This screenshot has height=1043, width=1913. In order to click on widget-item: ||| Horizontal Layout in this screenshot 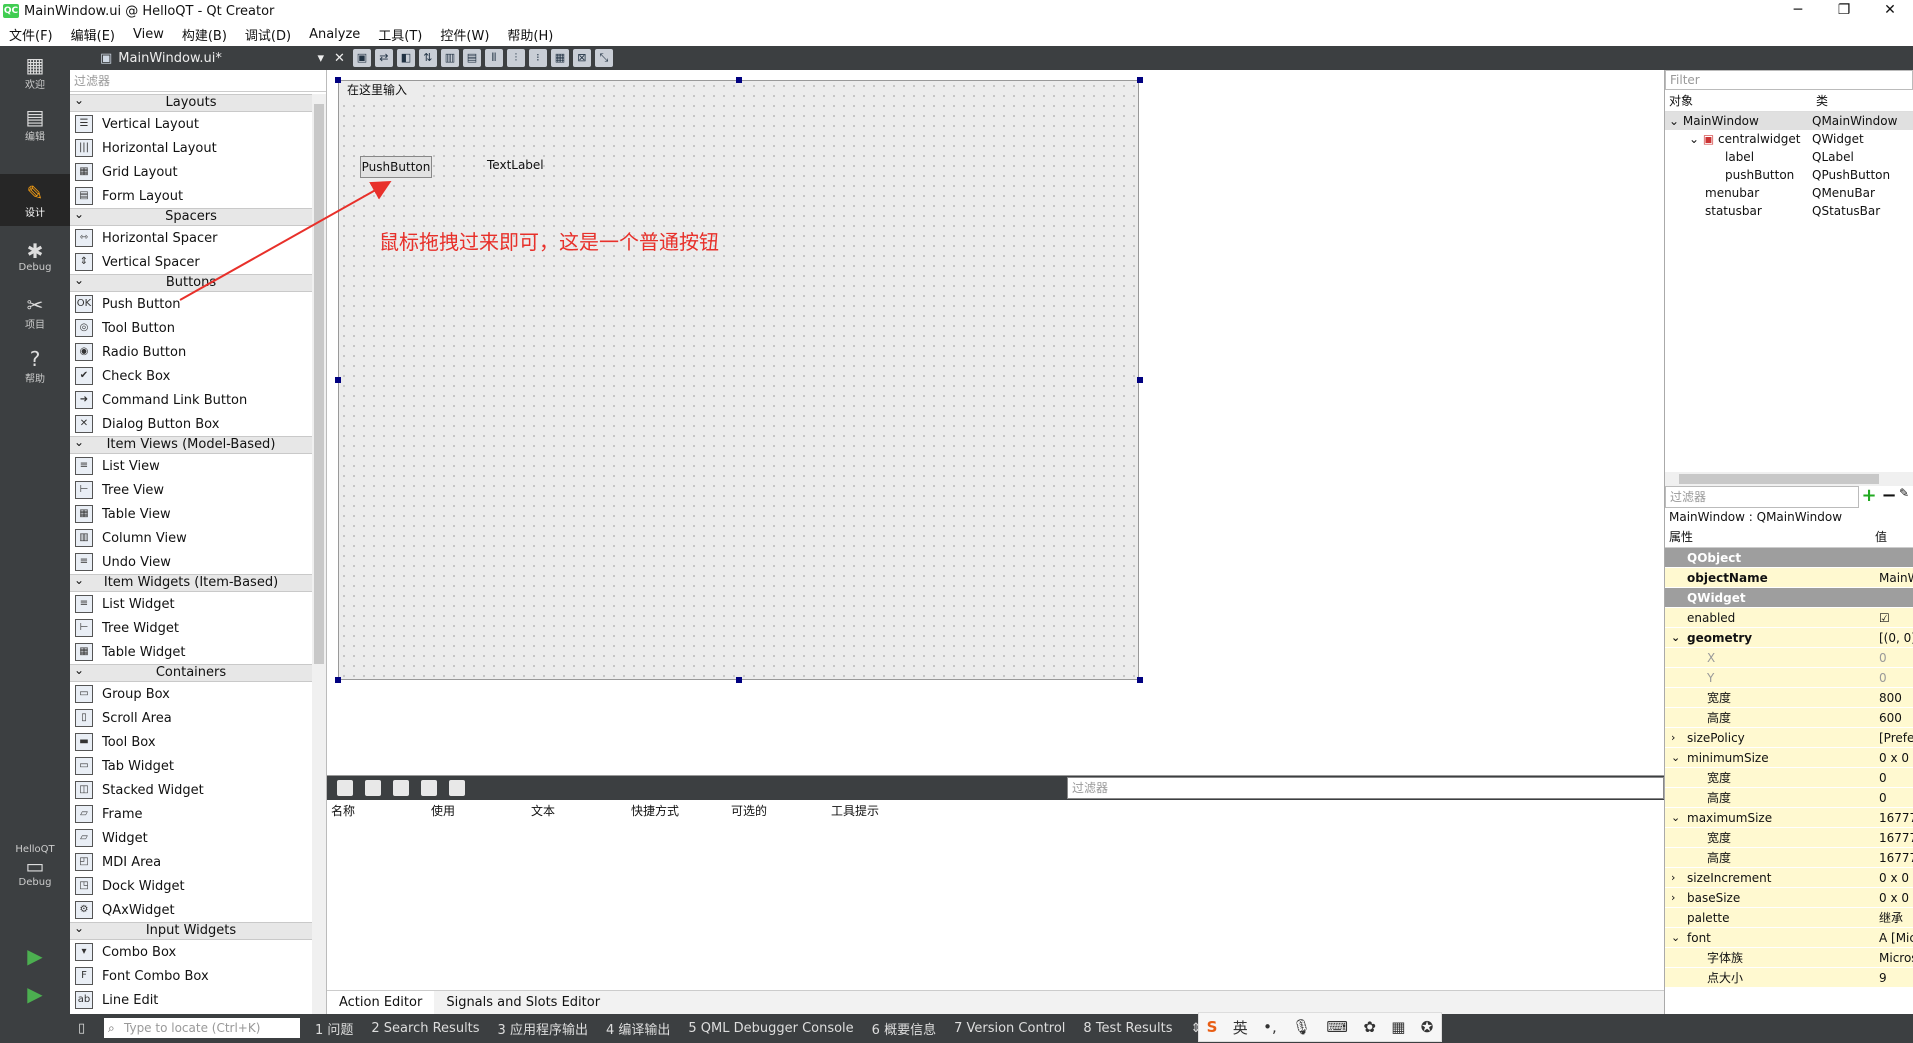, I will do `click(191, 148)`.